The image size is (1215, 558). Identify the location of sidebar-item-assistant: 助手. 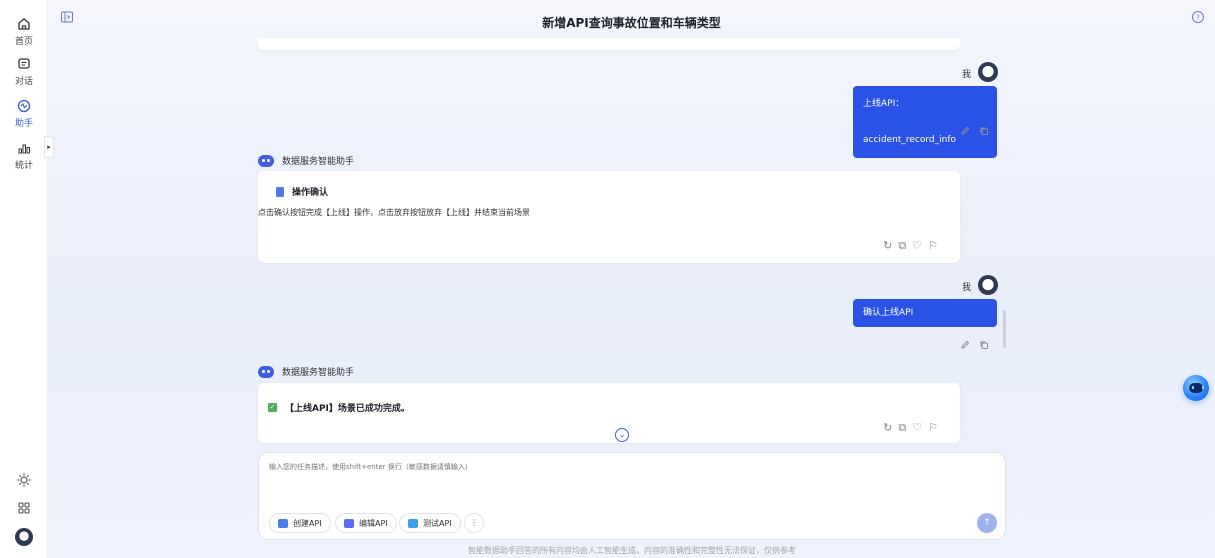
(24, 113).